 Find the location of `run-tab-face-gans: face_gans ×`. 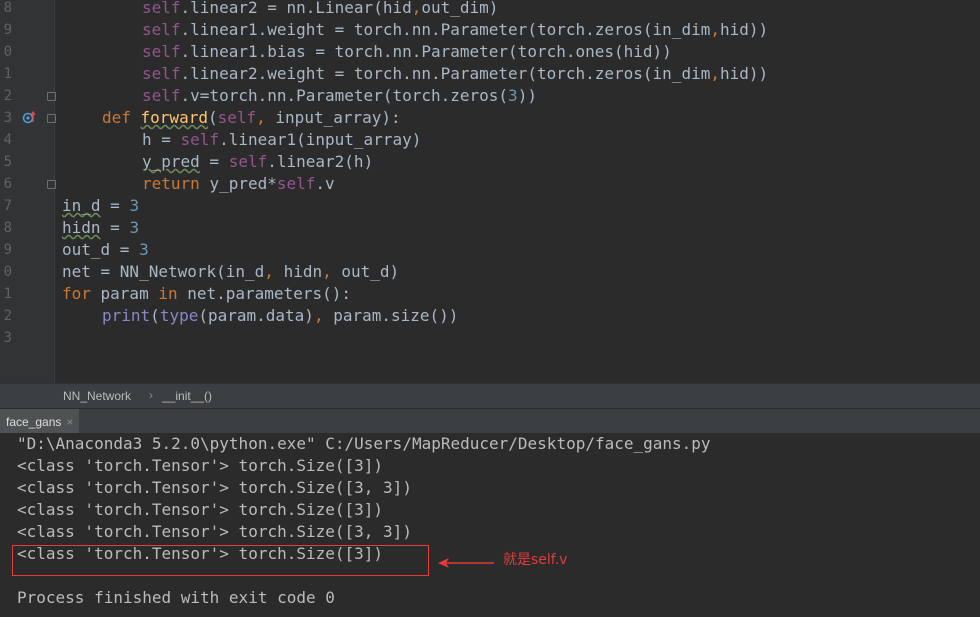

run-tab-face-gans: face_gans × is located at coordinates (40, 421).